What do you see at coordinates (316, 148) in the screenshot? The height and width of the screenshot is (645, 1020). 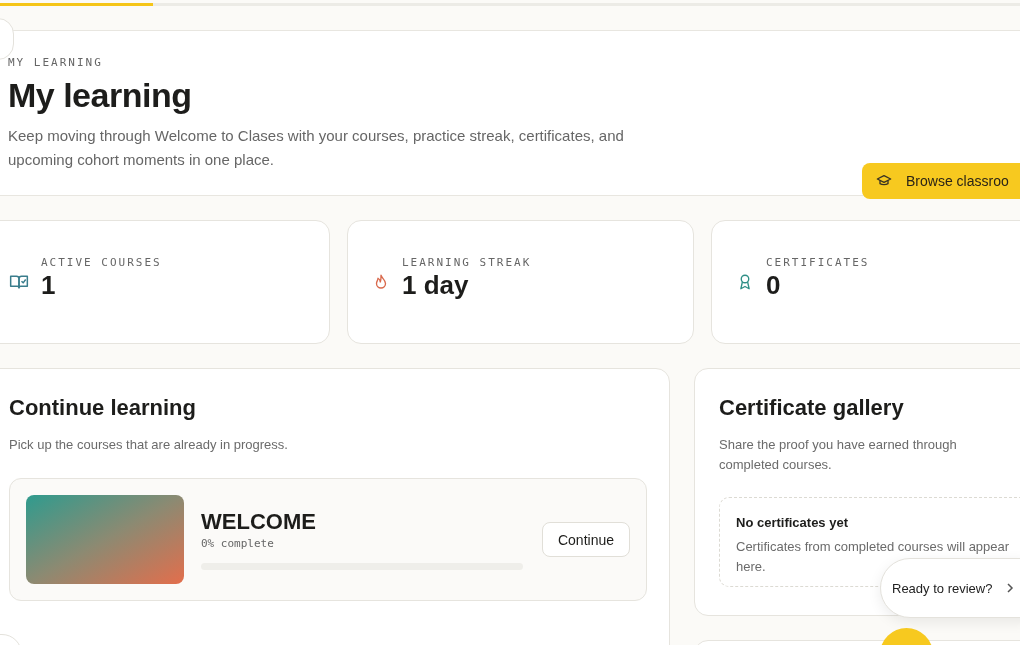 I see `page-description: Keep moving through Welcome to Clases with your courses, practice streak, certificates, and upcoming cohort moments in one place.` at bounding box center [316, 148].